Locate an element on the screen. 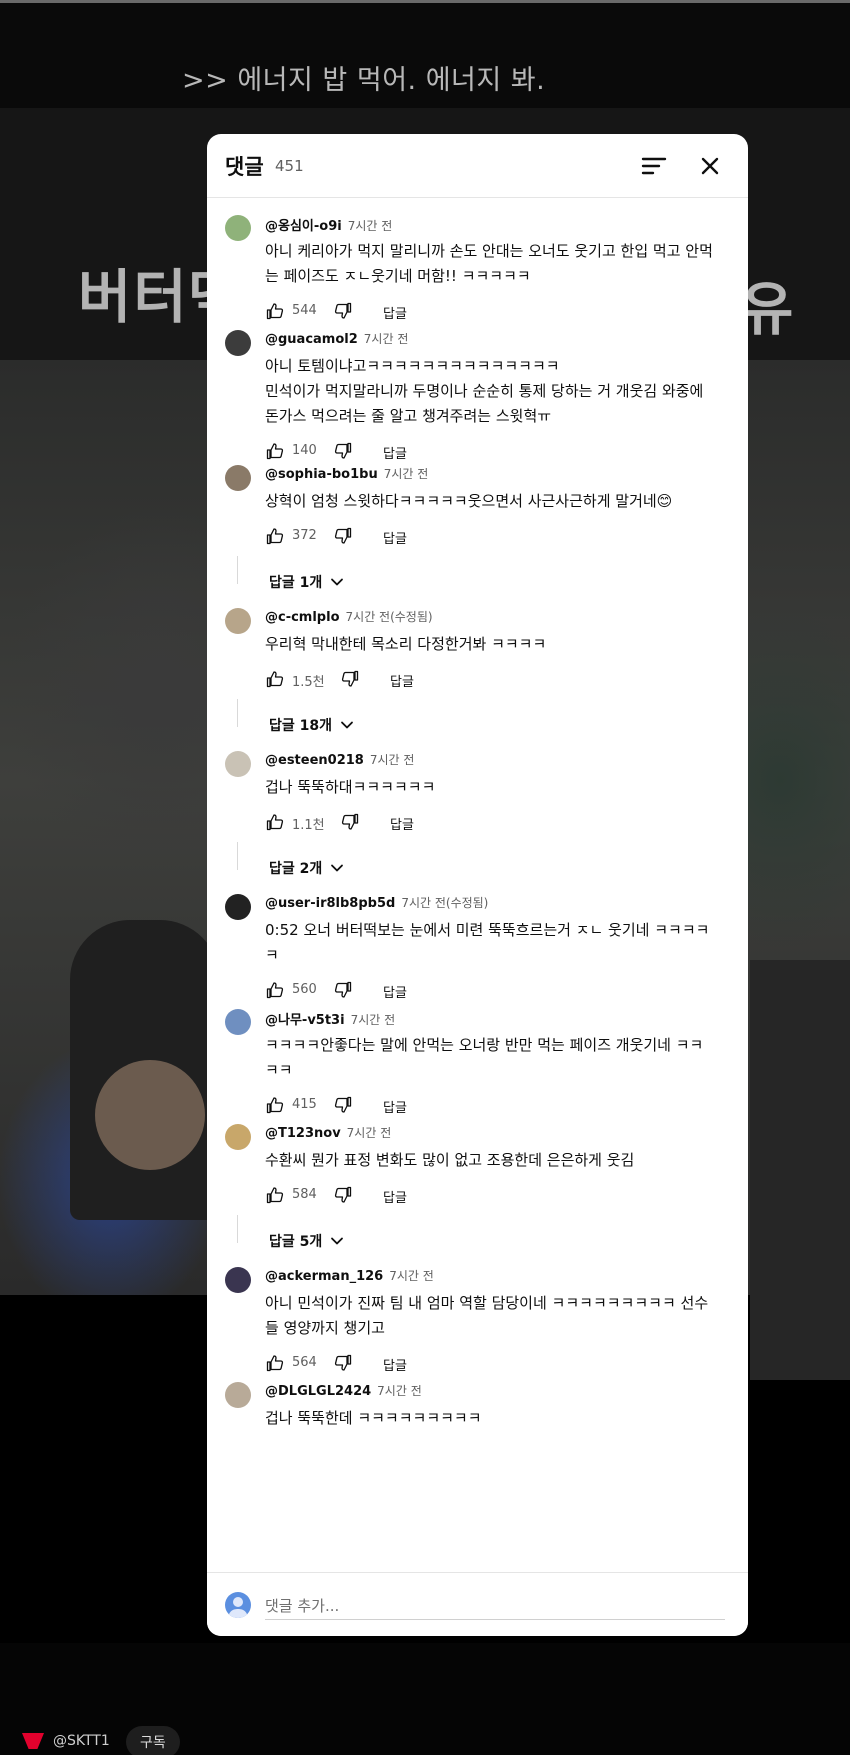 This screenshot has height=1755, width=850. comment-meta: @T123nov 7시간 전 is located at coordinates (328, 1132).